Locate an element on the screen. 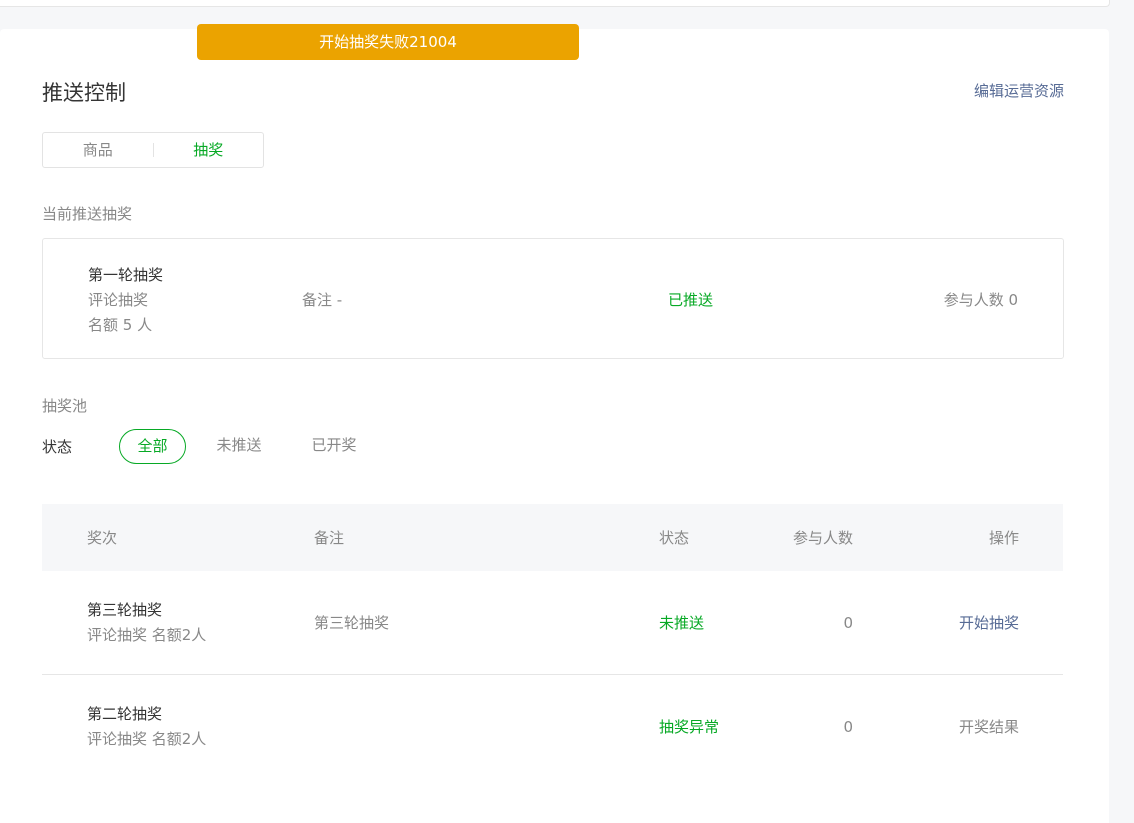 The image size is (1134, 823). column-participants: 参与人数 is located at coordinates (822, 538).